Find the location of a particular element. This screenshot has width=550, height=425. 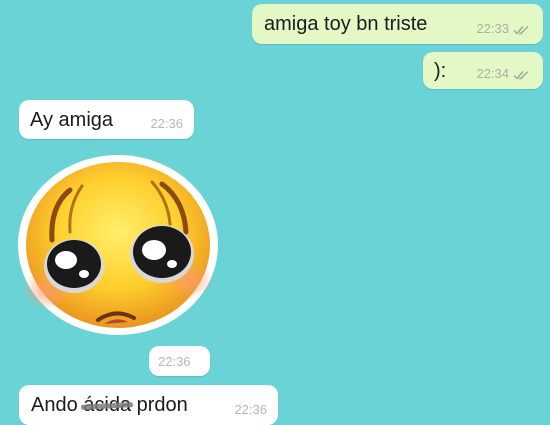

outgoing-message: ): 22:34 is located at coordinates (483, 70).